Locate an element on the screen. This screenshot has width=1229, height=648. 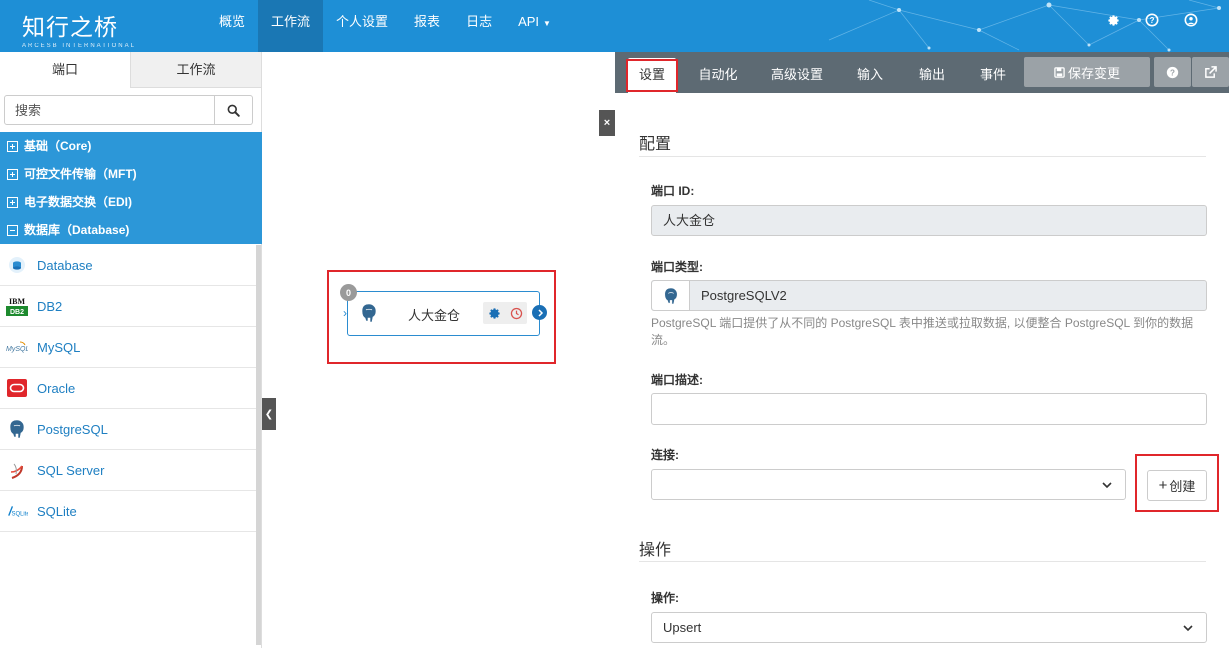
chevron-left-icon: ❮ is located at coordinates (269, 414).